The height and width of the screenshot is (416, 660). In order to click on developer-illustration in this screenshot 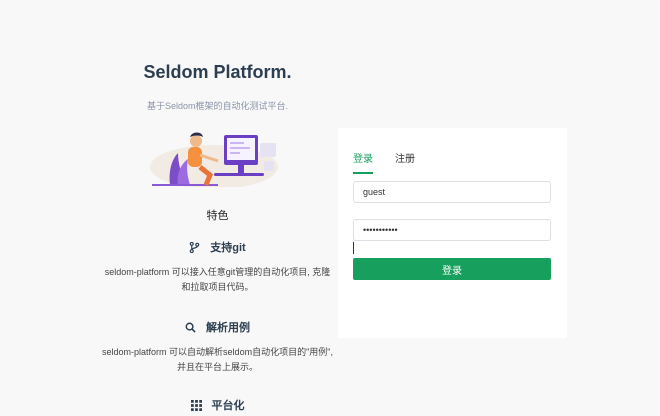, I will do `click(214, 159)`.